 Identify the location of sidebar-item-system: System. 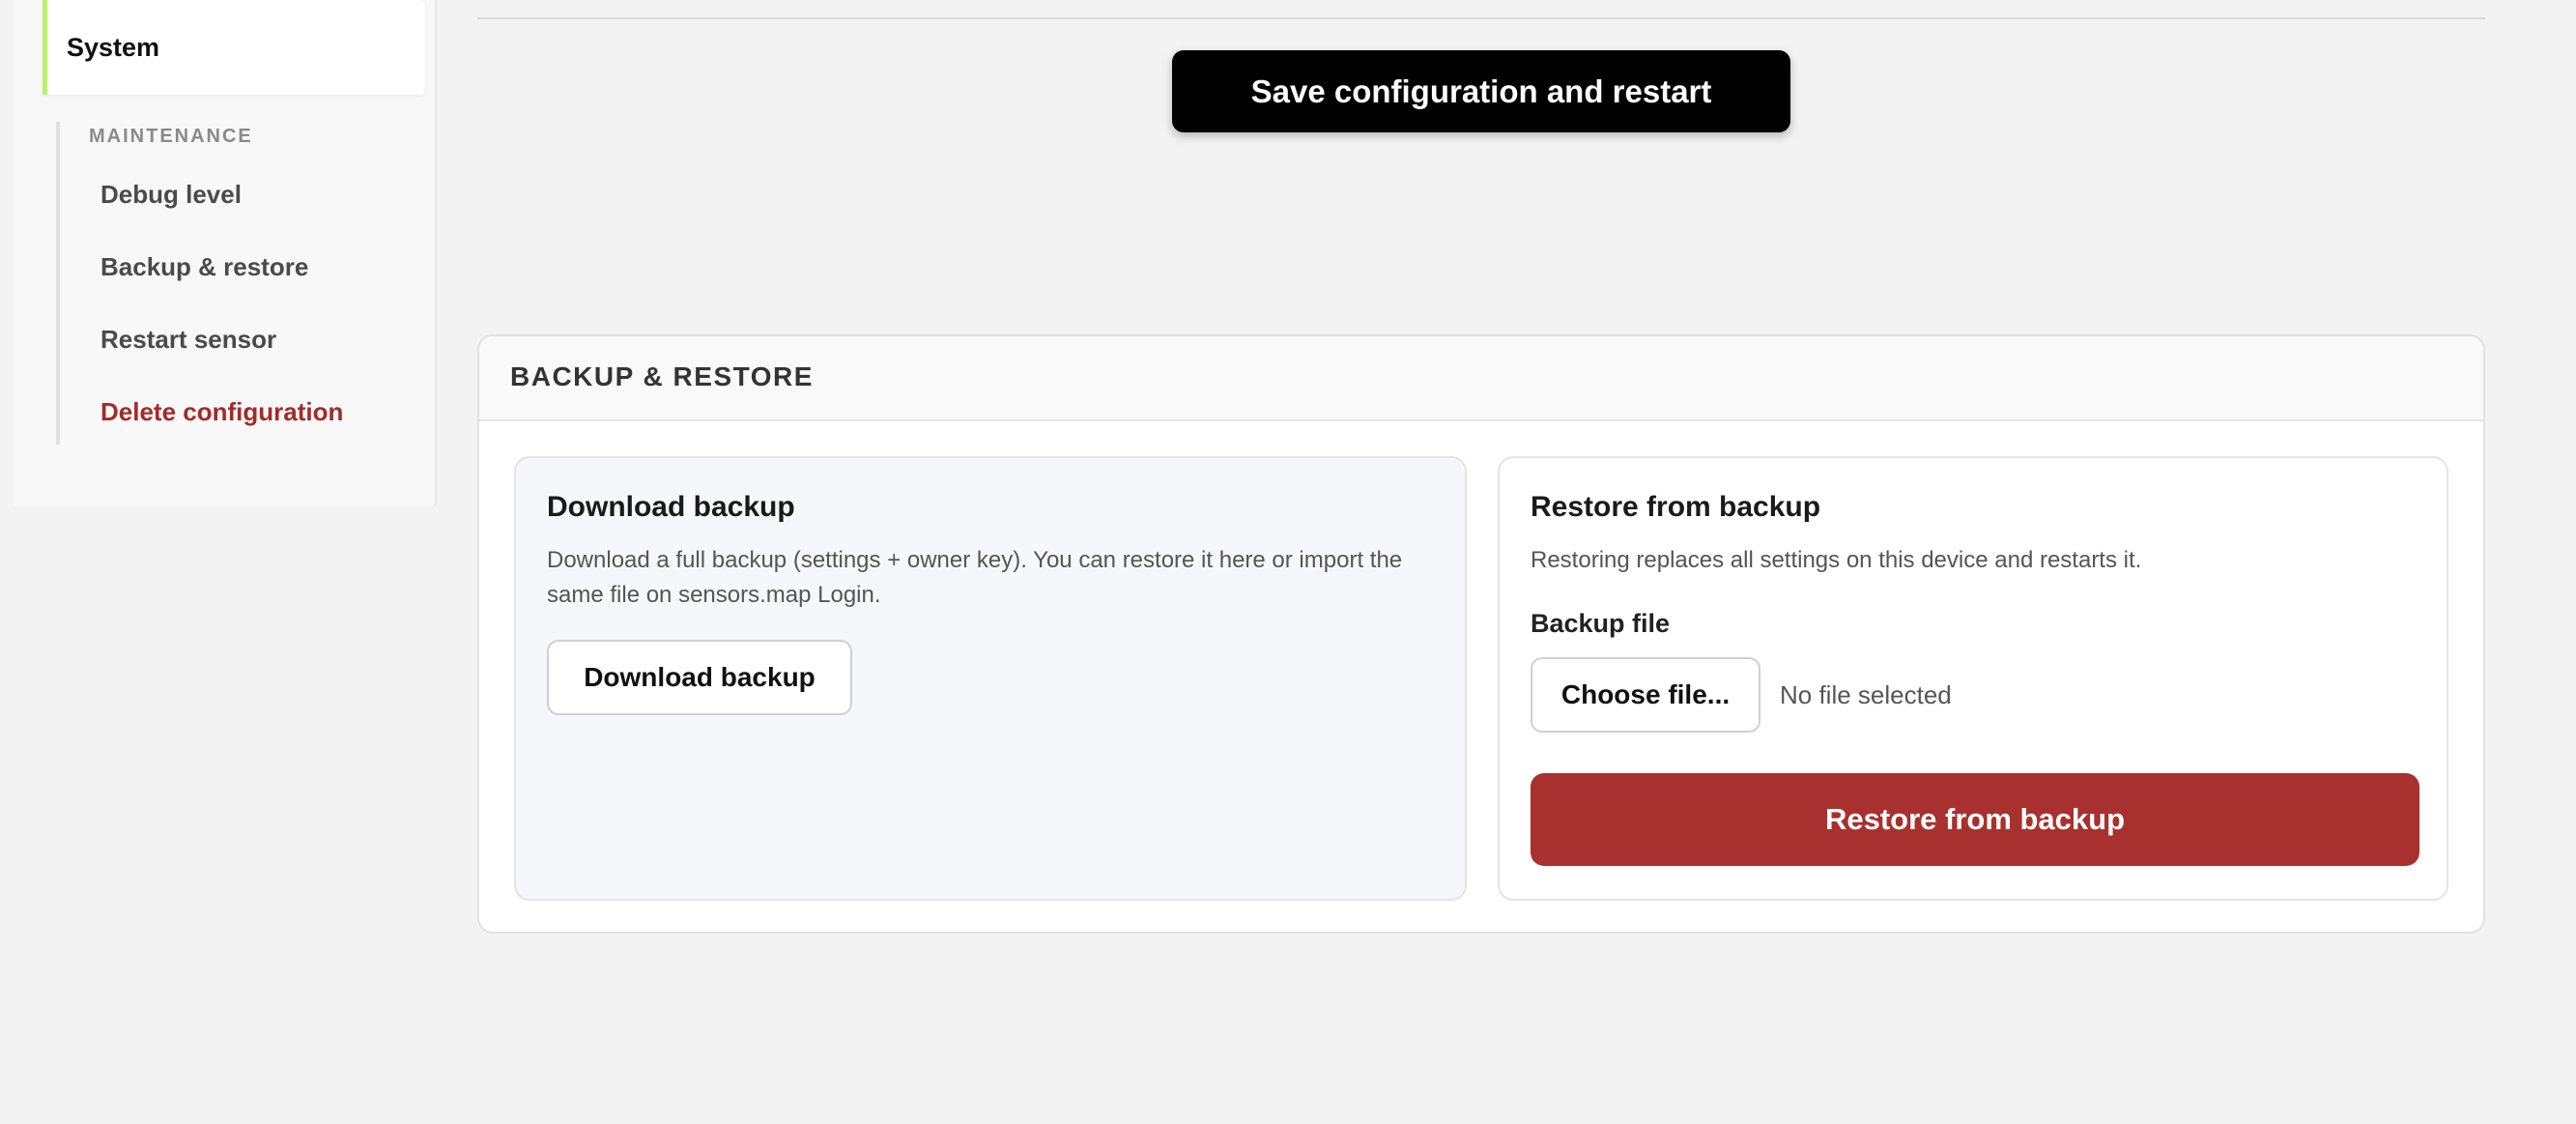
(234, 47).